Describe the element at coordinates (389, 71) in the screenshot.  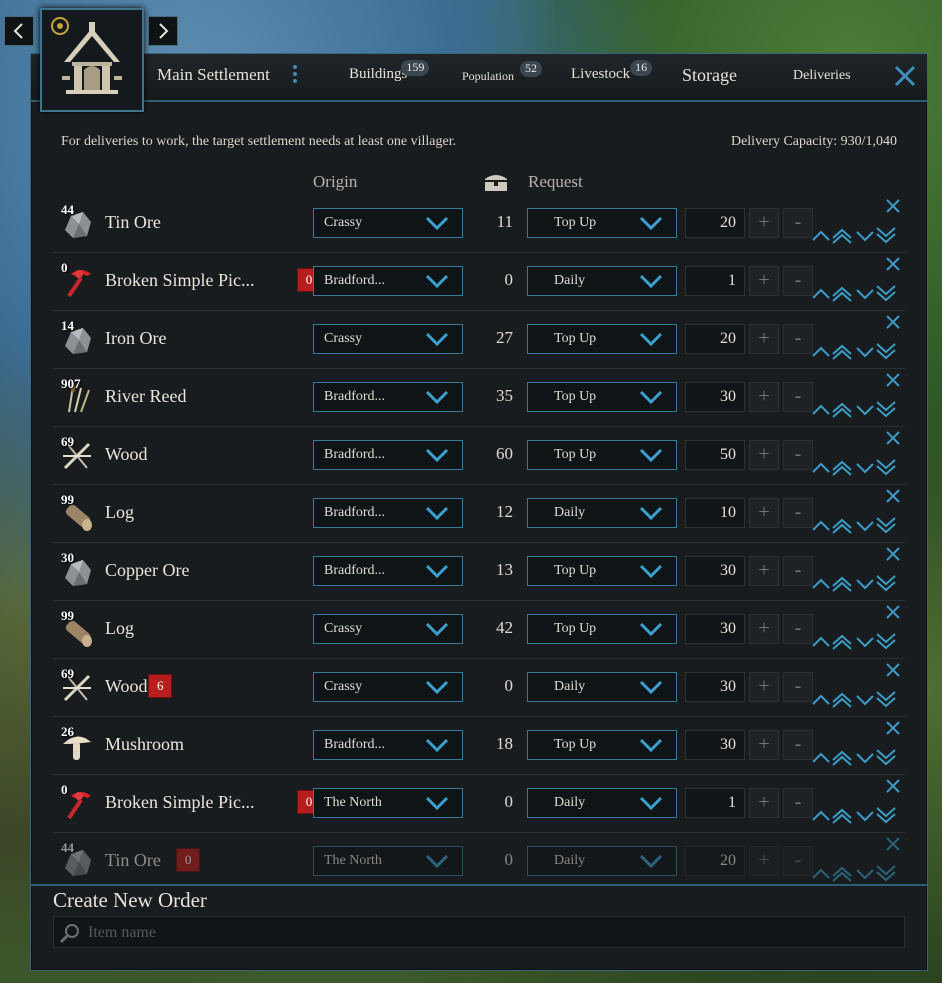
I see `tab-buildings: Buildings 159` at that location.